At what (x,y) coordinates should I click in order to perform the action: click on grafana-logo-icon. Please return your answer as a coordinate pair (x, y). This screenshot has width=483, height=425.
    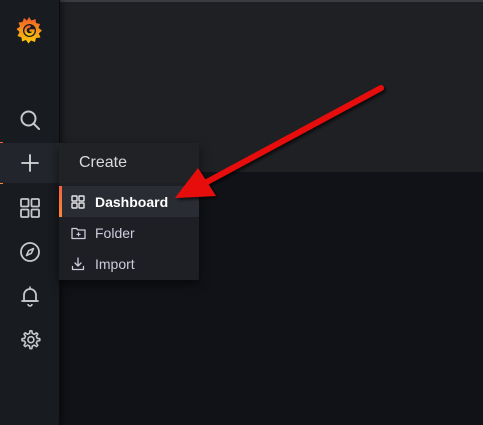
    Looking at the image, I should click on (29, 30).